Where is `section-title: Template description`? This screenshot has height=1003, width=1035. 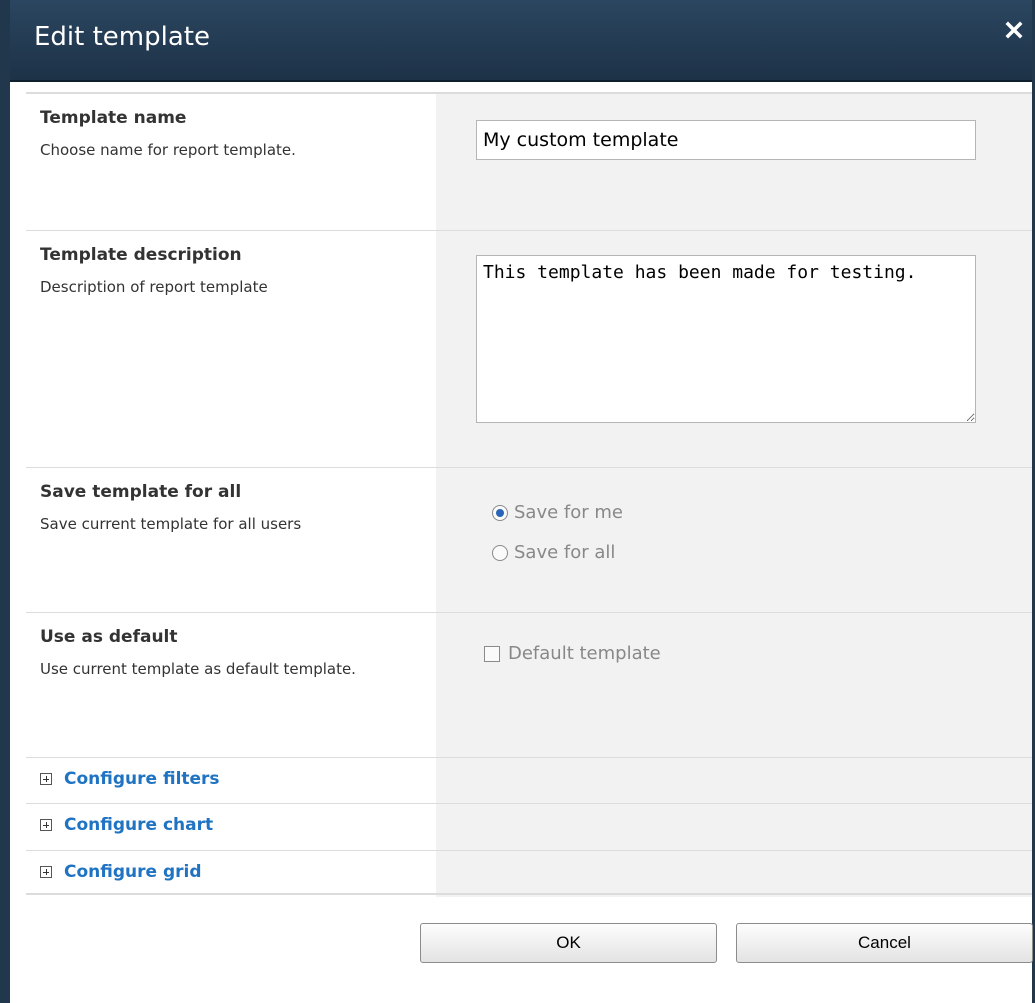
section-title: Template description is located at coordinates (141, 255).